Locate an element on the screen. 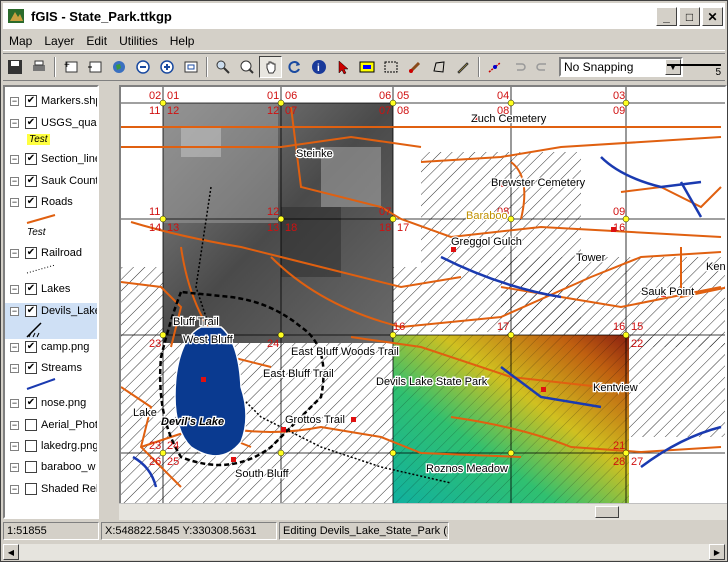 Image resolution: width=728 pixels, height=562 pixels. window-horizontal-scrollbar: ◀ ▶ is located at coordinates (364, 552).